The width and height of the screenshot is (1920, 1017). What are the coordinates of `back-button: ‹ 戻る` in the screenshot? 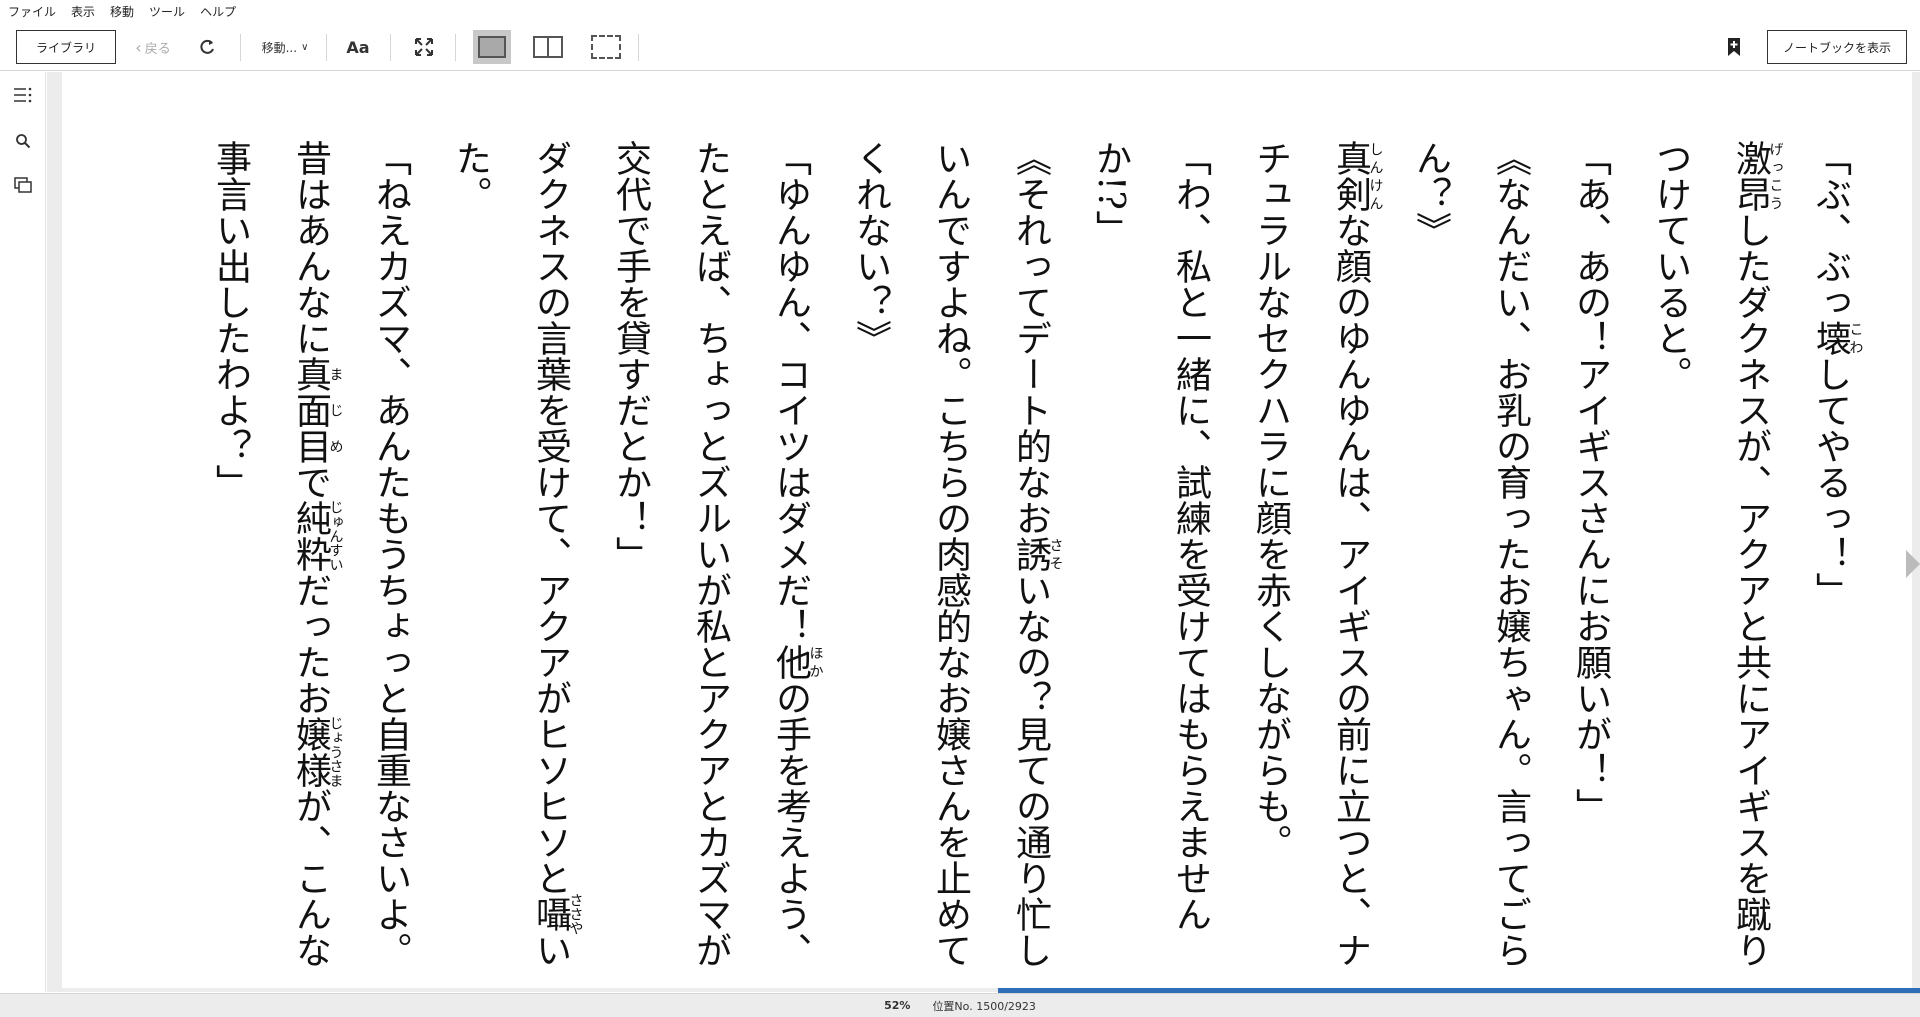 It's located at (153, 47).